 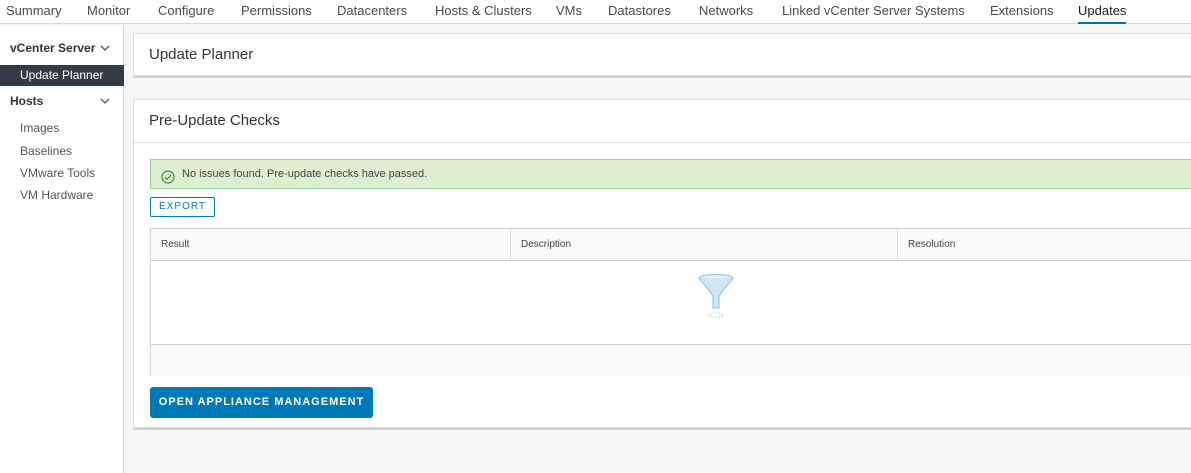 I want to click on export-button: EXPORT, so click(x=182, y=207).